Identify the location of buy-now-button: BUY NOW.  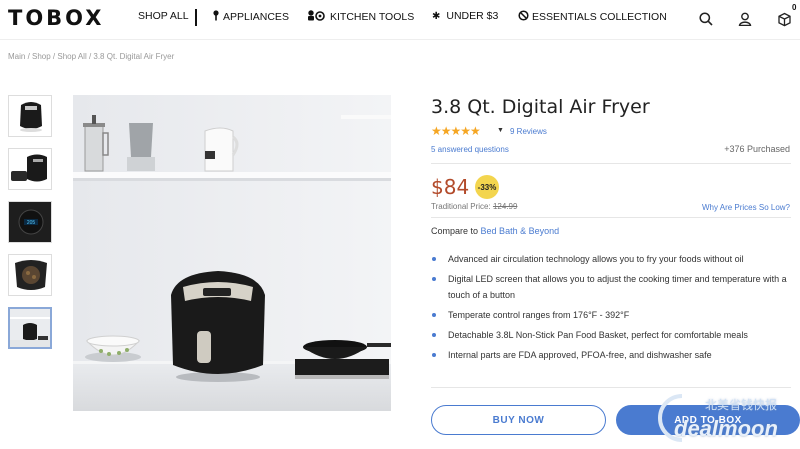
(518, 420).